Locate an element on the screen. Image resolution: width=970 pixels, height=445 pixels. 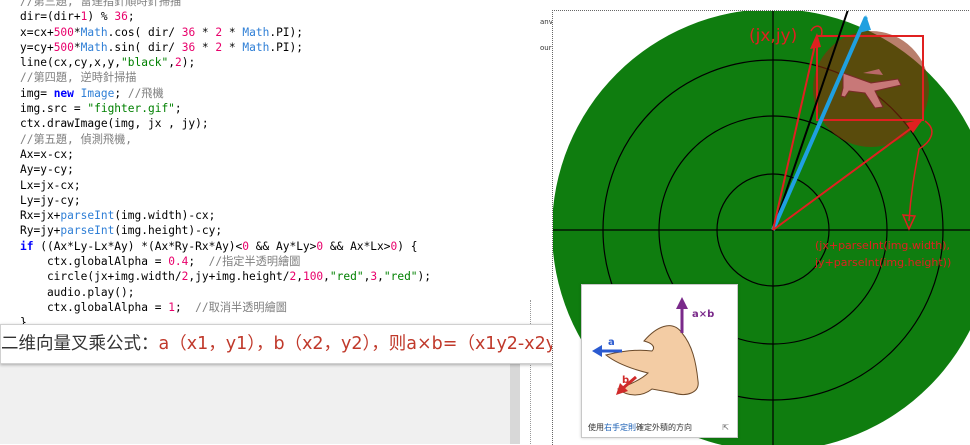
code-line: dir=(dir+1) % 36; is located at coordinates (77, 17).